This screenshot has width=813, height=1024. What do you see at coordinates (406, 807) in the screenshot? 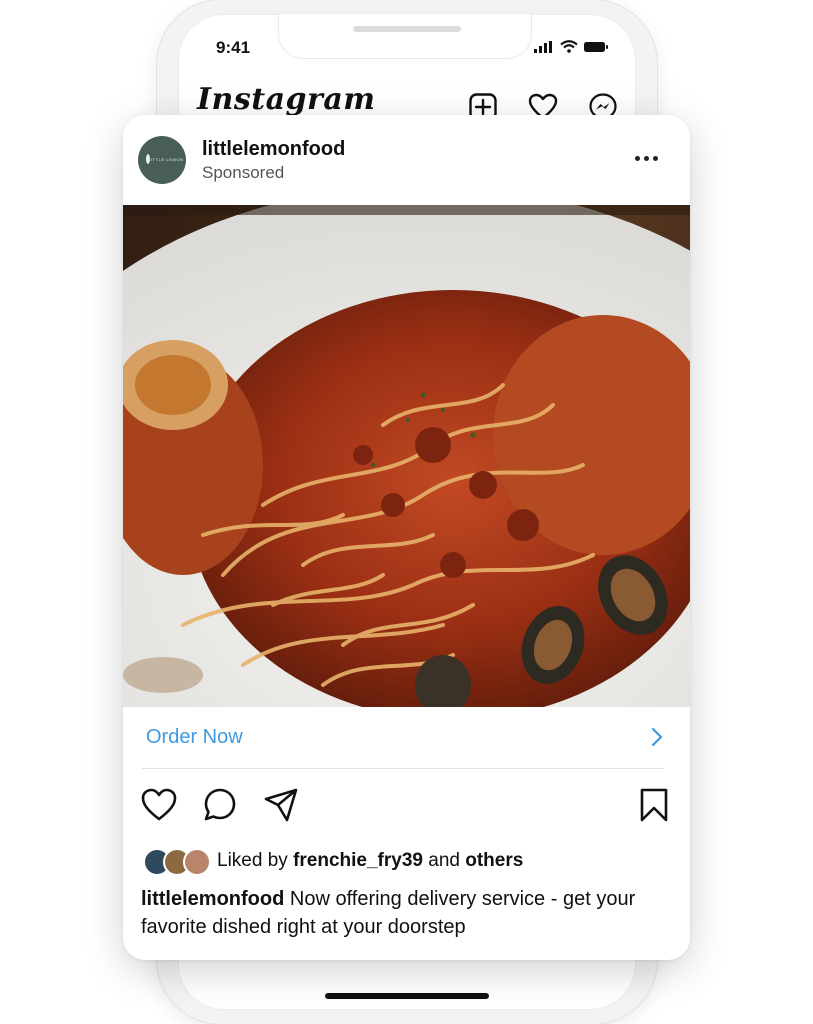
I see `post-actions` at bounding box center [406, 807].